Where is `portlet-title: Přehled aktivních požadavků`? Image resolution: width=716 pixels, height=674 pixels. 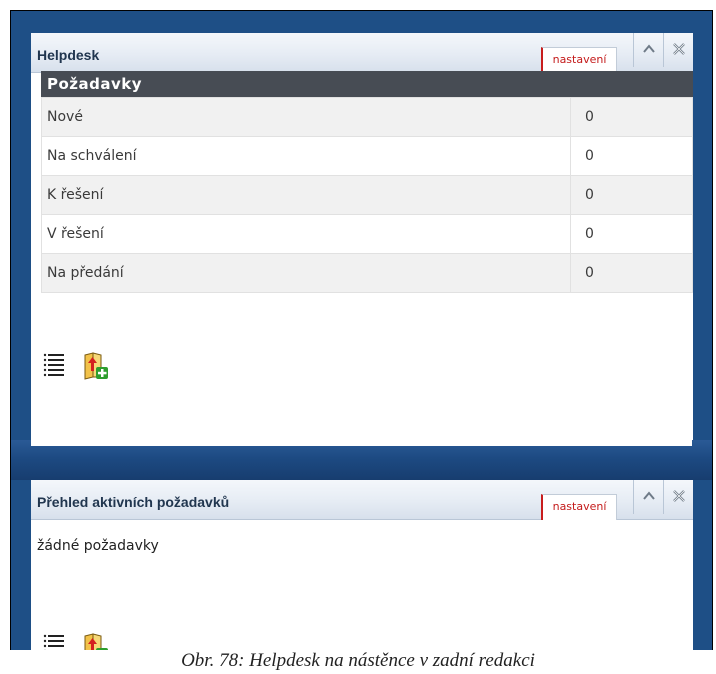
portlet-title: Přehled aktivních požadavků is located at coordinates (133, 502).